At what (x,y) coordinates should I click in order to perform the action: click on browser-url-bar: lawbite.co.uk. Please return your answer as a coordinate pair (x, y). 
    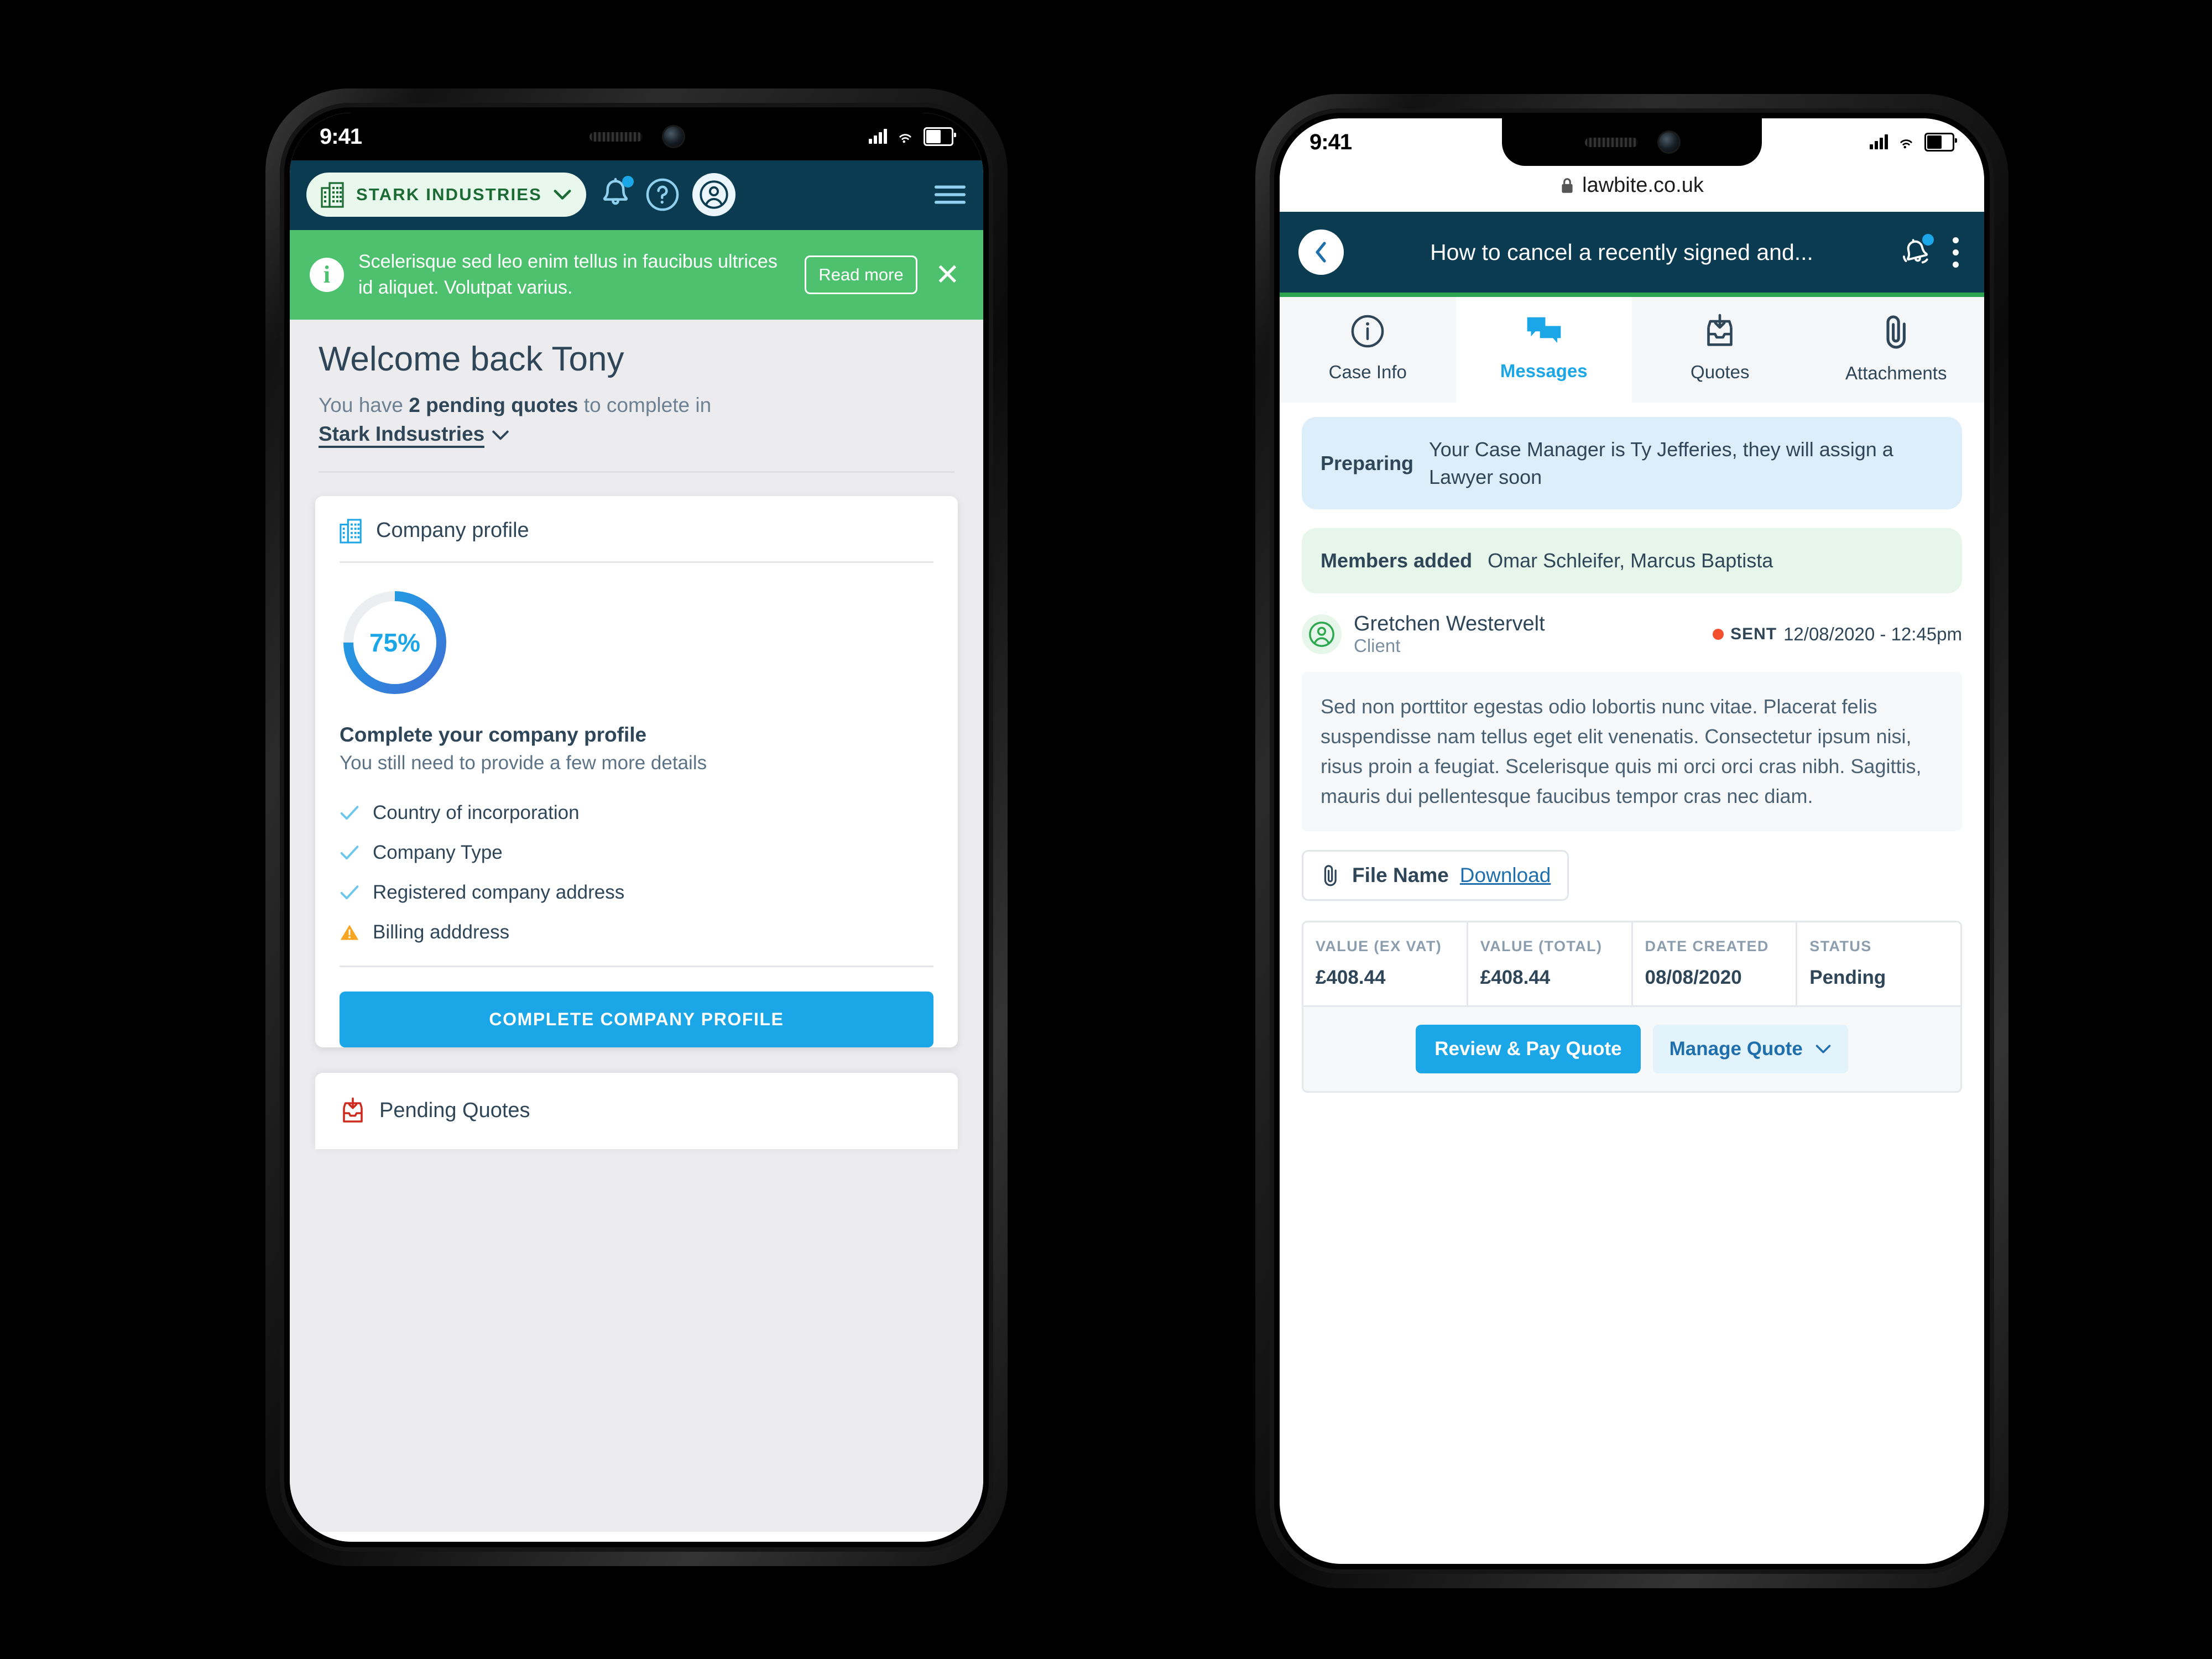
    Looking at the image, I should click on (1632, 189).